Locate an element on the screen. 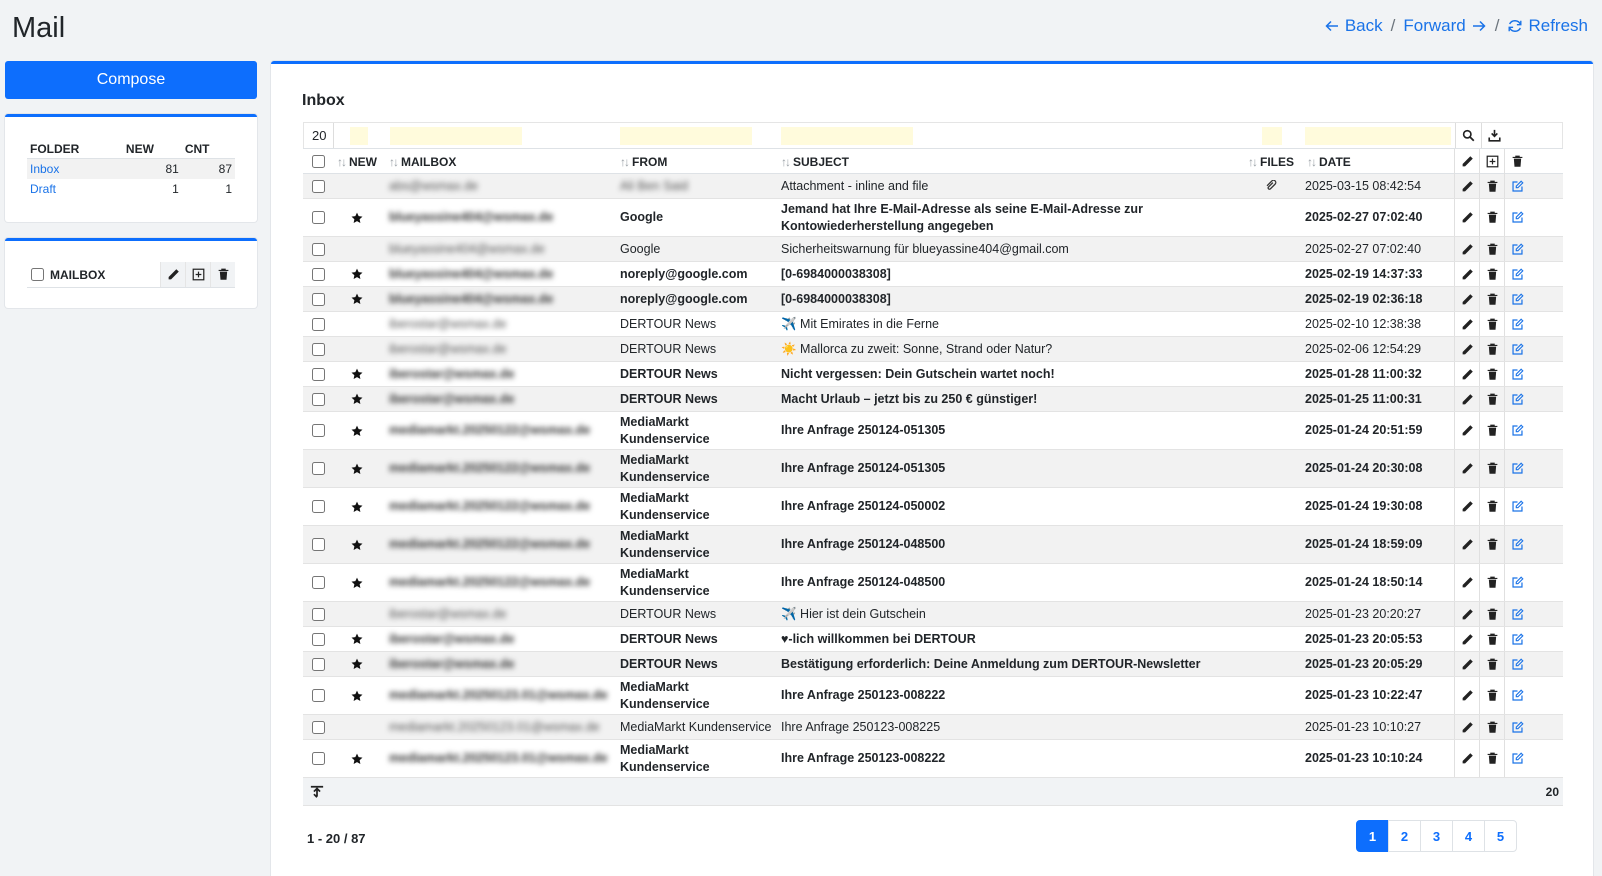 This screenshot has height=876, width=1602. subject-cell: Ihre Anfrage 250124-050002 is located at coordinates (1001, 506).